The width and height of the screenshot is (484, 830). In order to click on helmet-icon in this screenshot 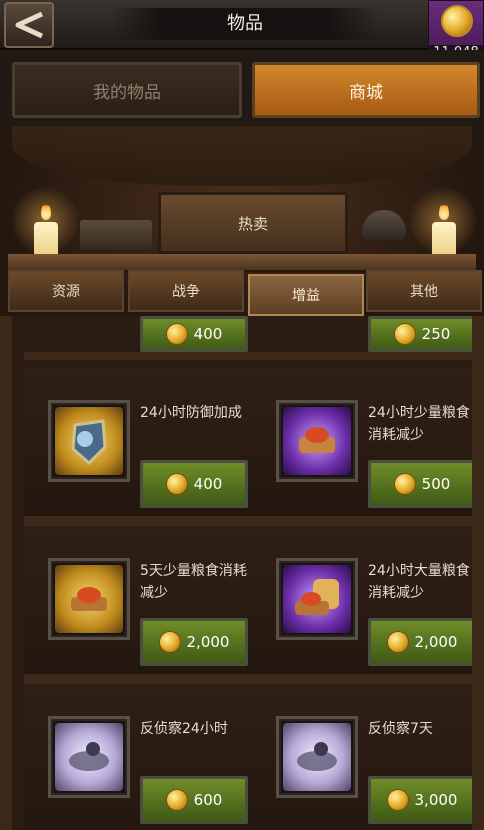, I will do `click(384, 225)`.